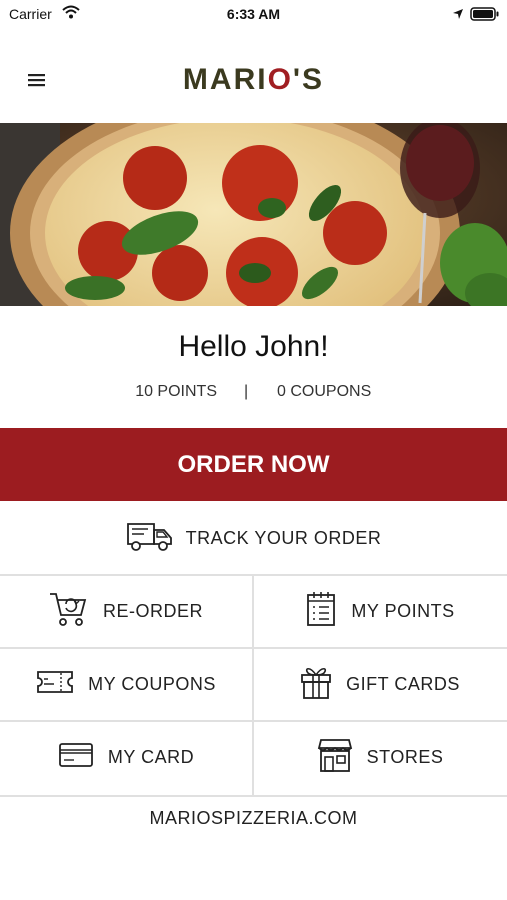 Image resolution: width=507 pixels, height=900 pixels. Describe the element at coordinates (150, 538) in the screenshot. I see `delivery-truck-icon` at that location.